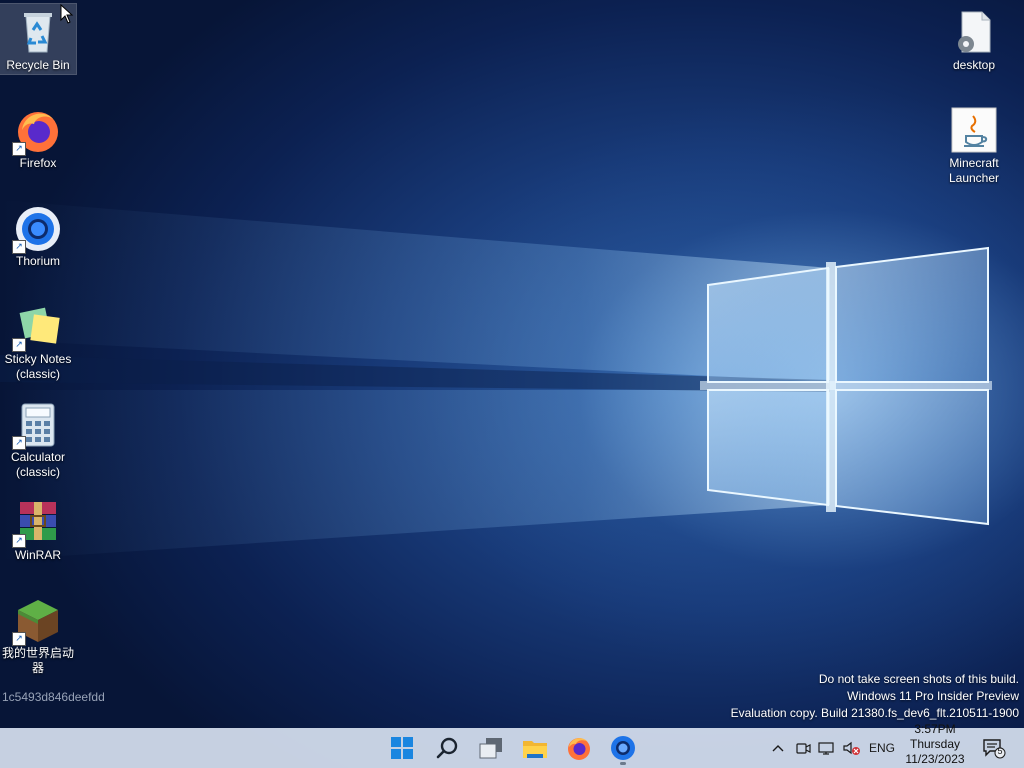  What do you see at coordinates (974, 32) in the screenshot?
I see `settings-file-icon` at bounding box center [974, 32].